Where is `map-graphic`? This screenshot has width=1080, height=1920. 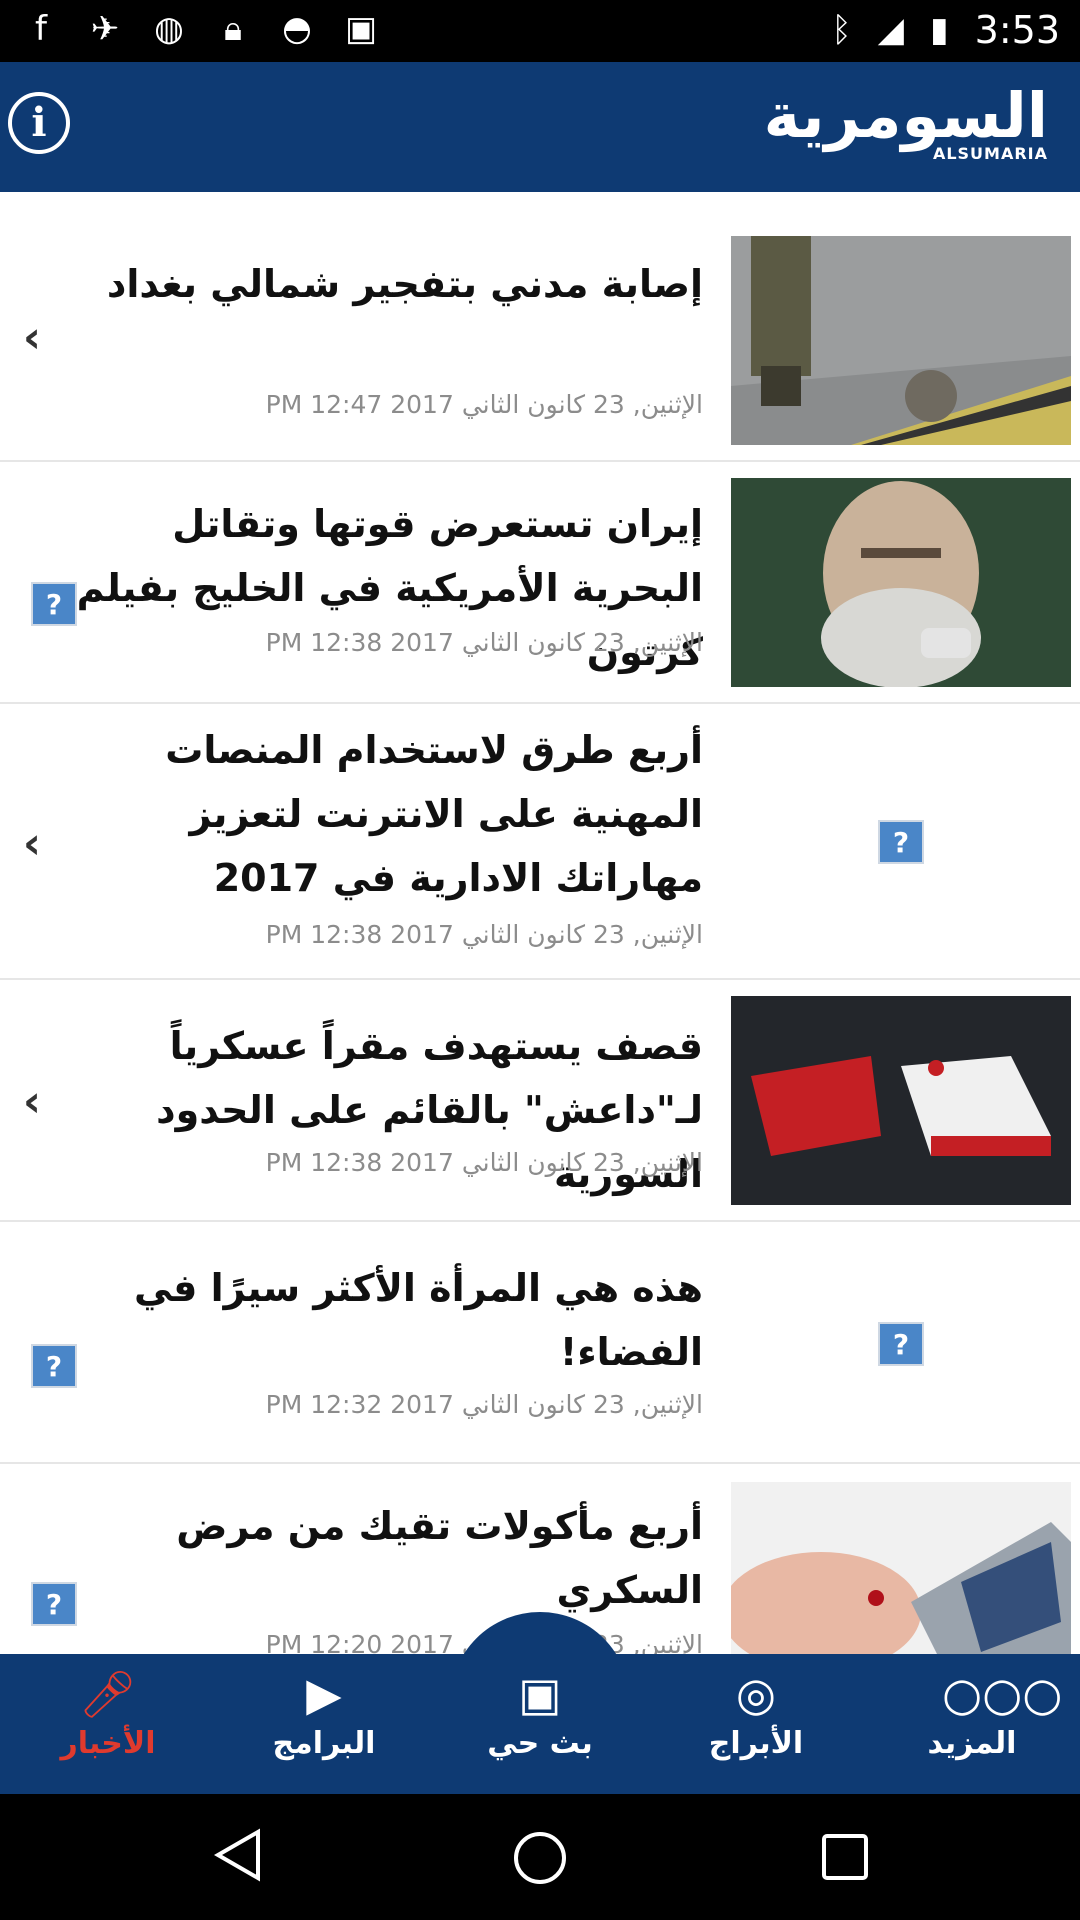
map-graphic is located at coordinates (901, 1100).